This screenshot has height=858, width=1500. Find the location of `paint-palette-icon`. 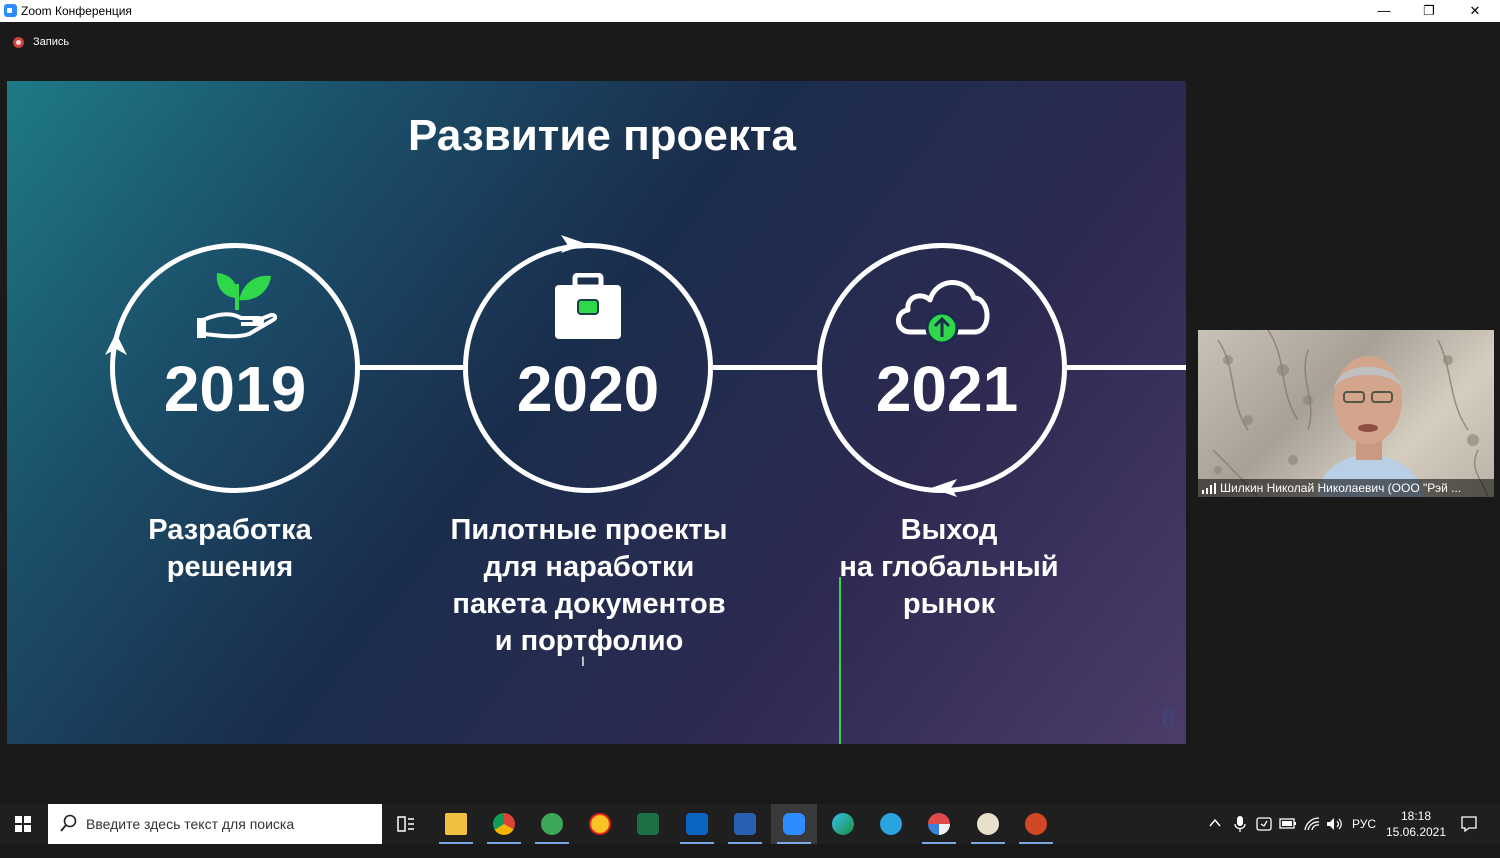

paint-palette-icon is located at coordinates (988, 824).